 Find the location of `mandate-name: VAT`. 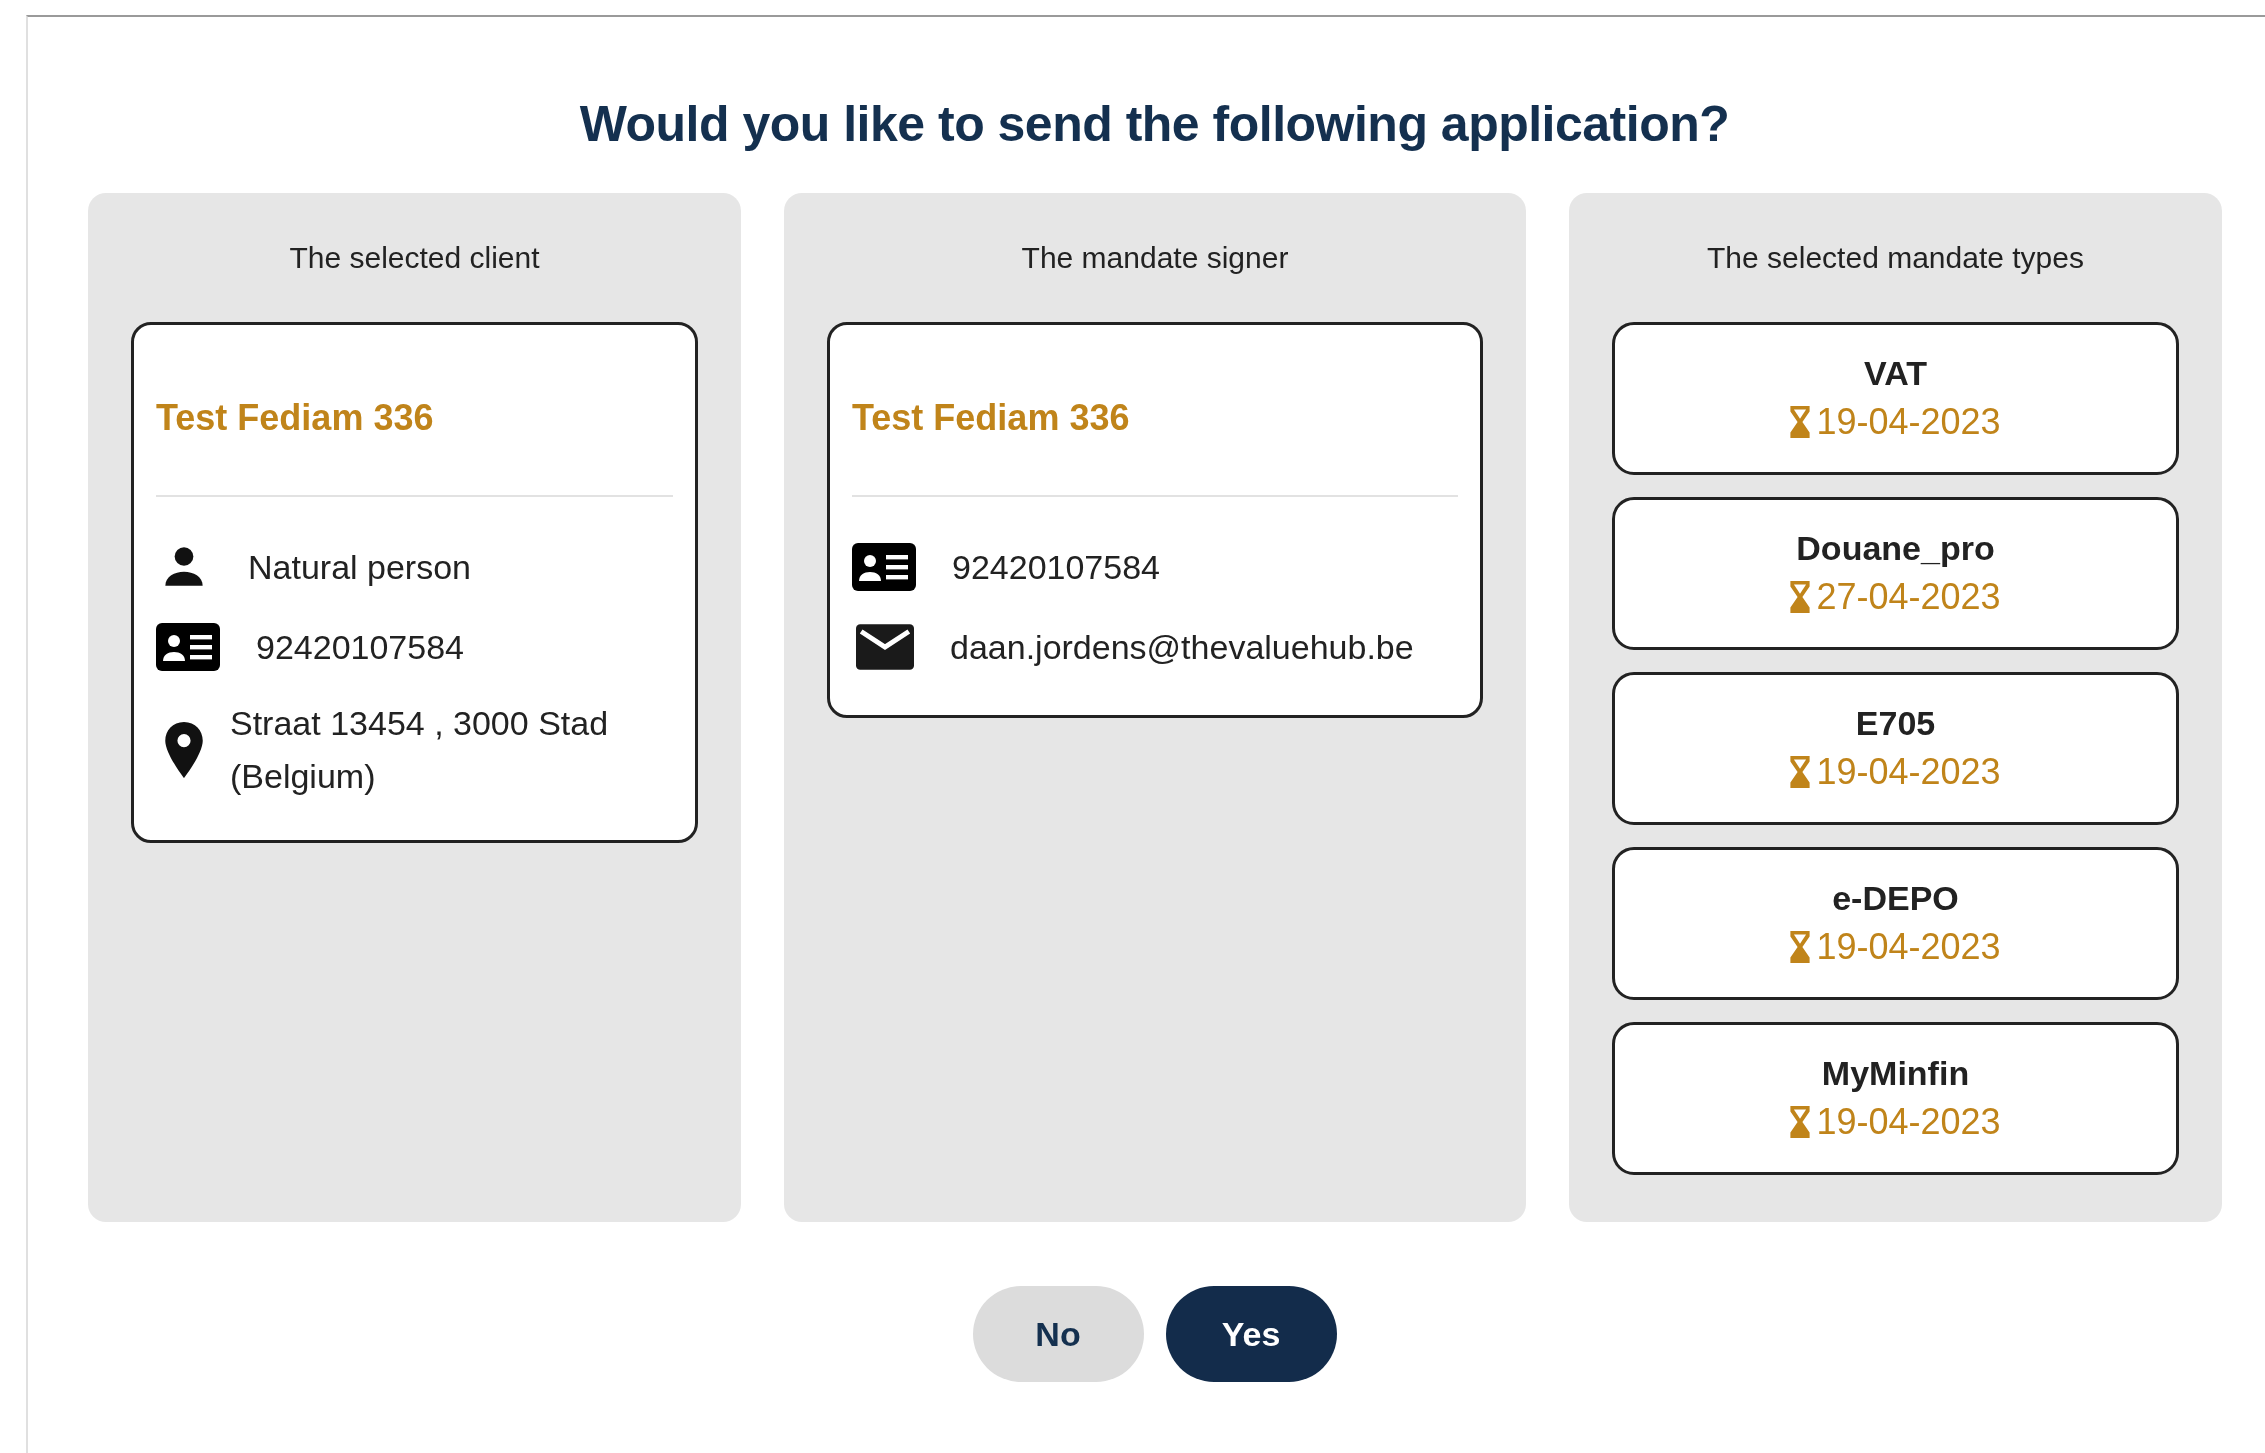

mandate-name: VAT is located at coordinates (1895, 373).